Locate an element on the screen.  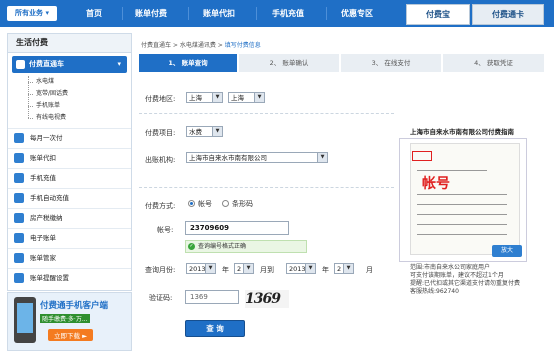
month-label: 查询月份: is located at coordinates (160, 270).